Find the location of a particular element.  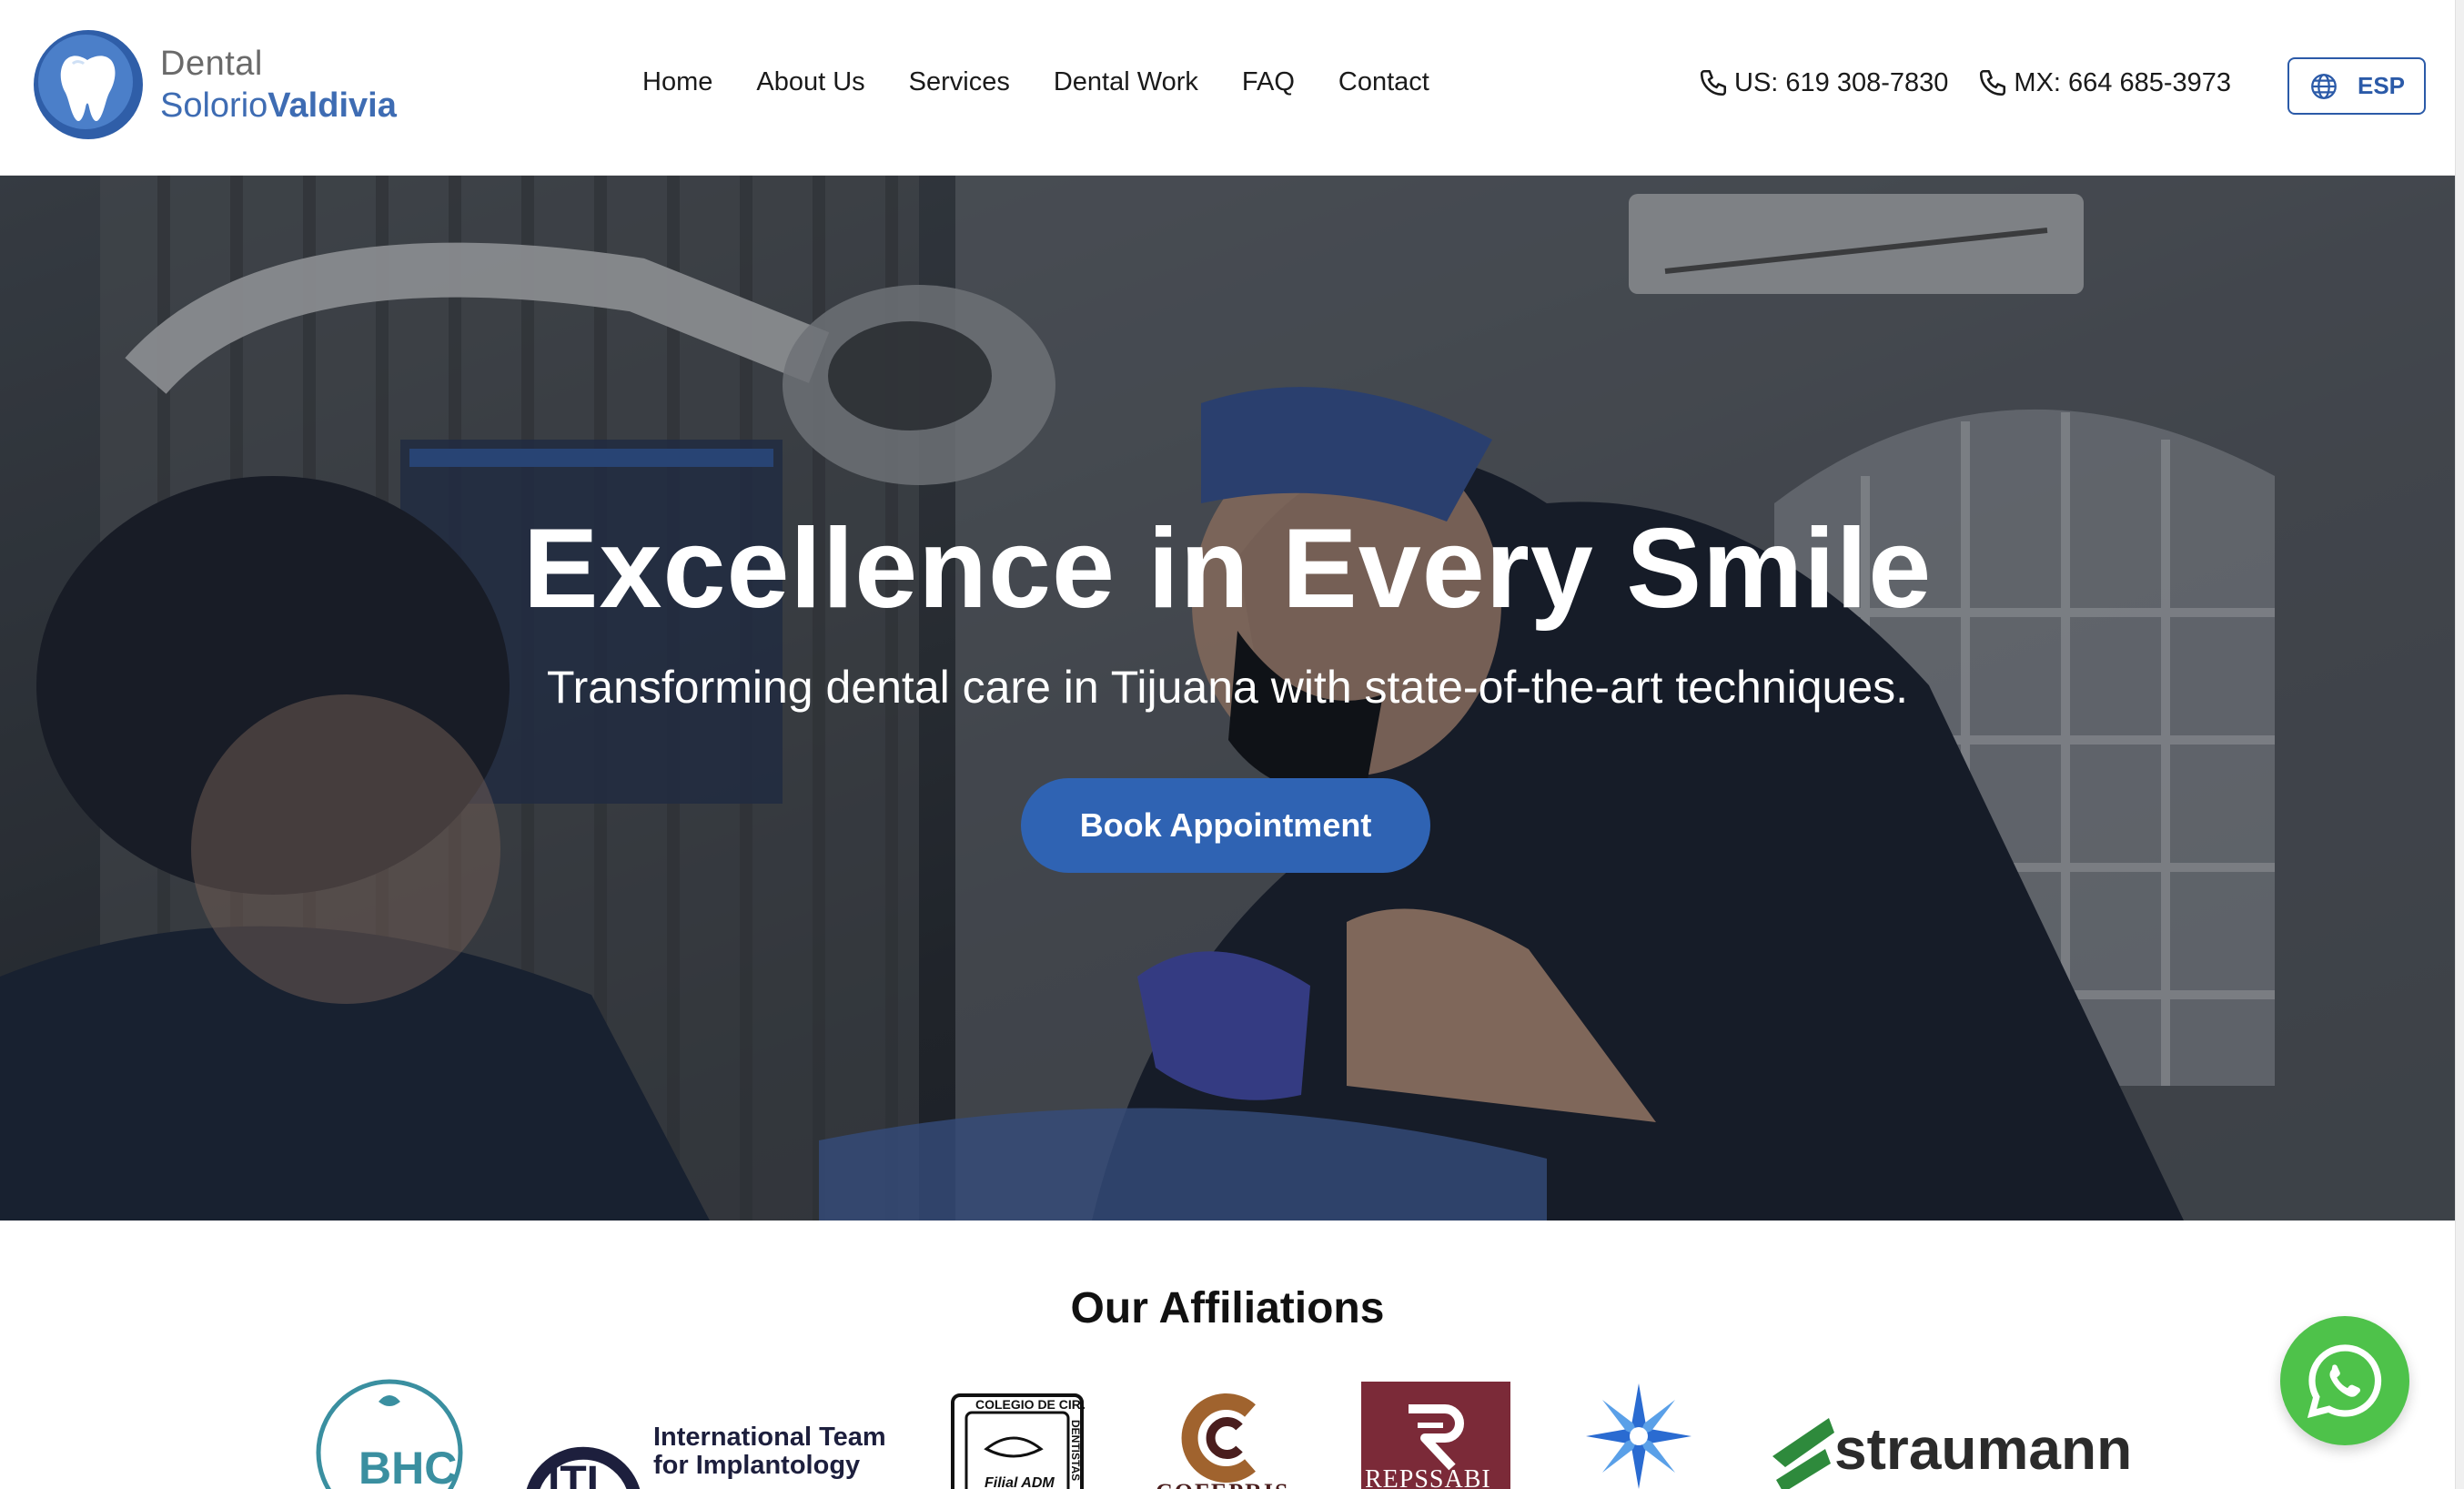

bhc-logo-text: BHC is located at coordinates (407, 1466).